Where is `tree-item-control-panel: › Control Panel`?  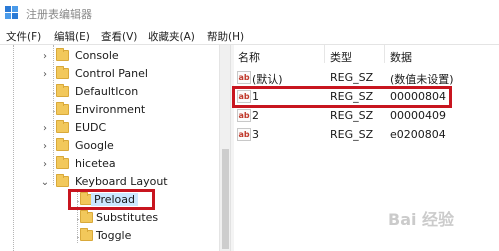 tree-item-control-panel: › Control Panel is located at coordinates (109, 75).